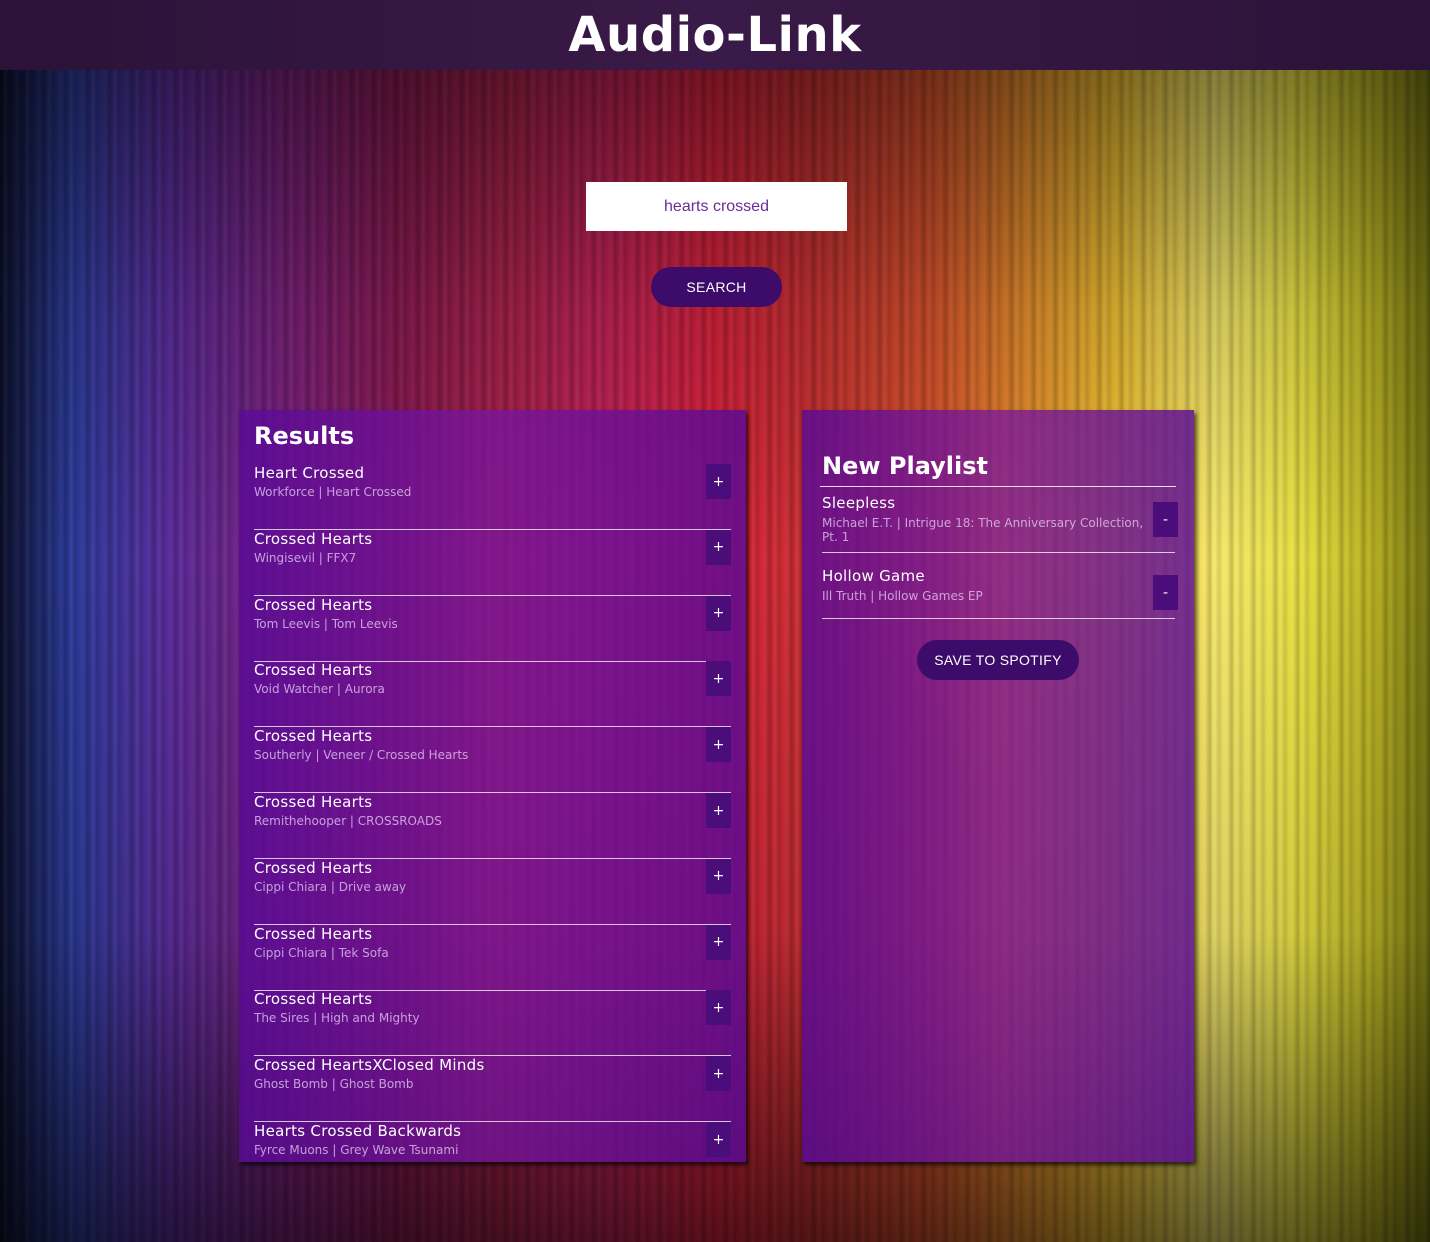 Image resolution: width=1430 pixels, height=1242 pixels. Describe the element at coordinates (348, 821) in the screenshot. I see `track-artist-album: Remithehooper | CROSSROADS` at that location.